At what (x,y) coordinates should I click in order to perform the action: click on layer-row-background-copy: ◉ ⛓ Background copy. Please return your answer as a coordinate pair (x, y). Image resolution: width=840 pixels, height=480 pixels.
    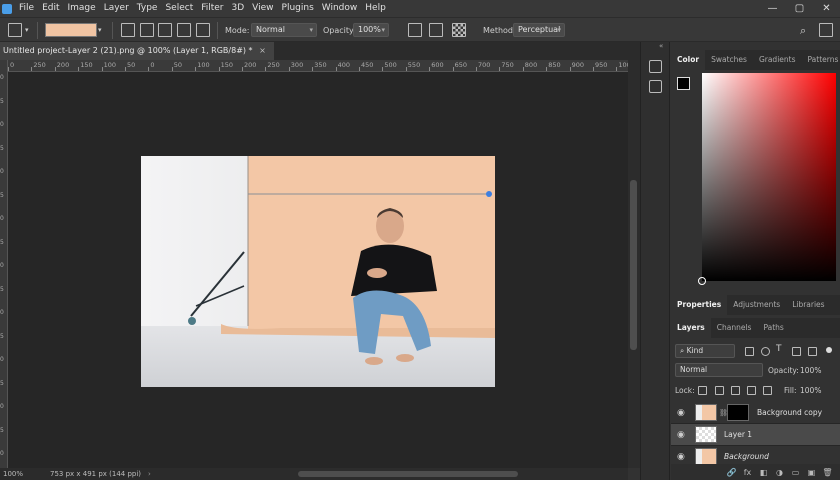
    Looking at the image, I should click on (755, 413).